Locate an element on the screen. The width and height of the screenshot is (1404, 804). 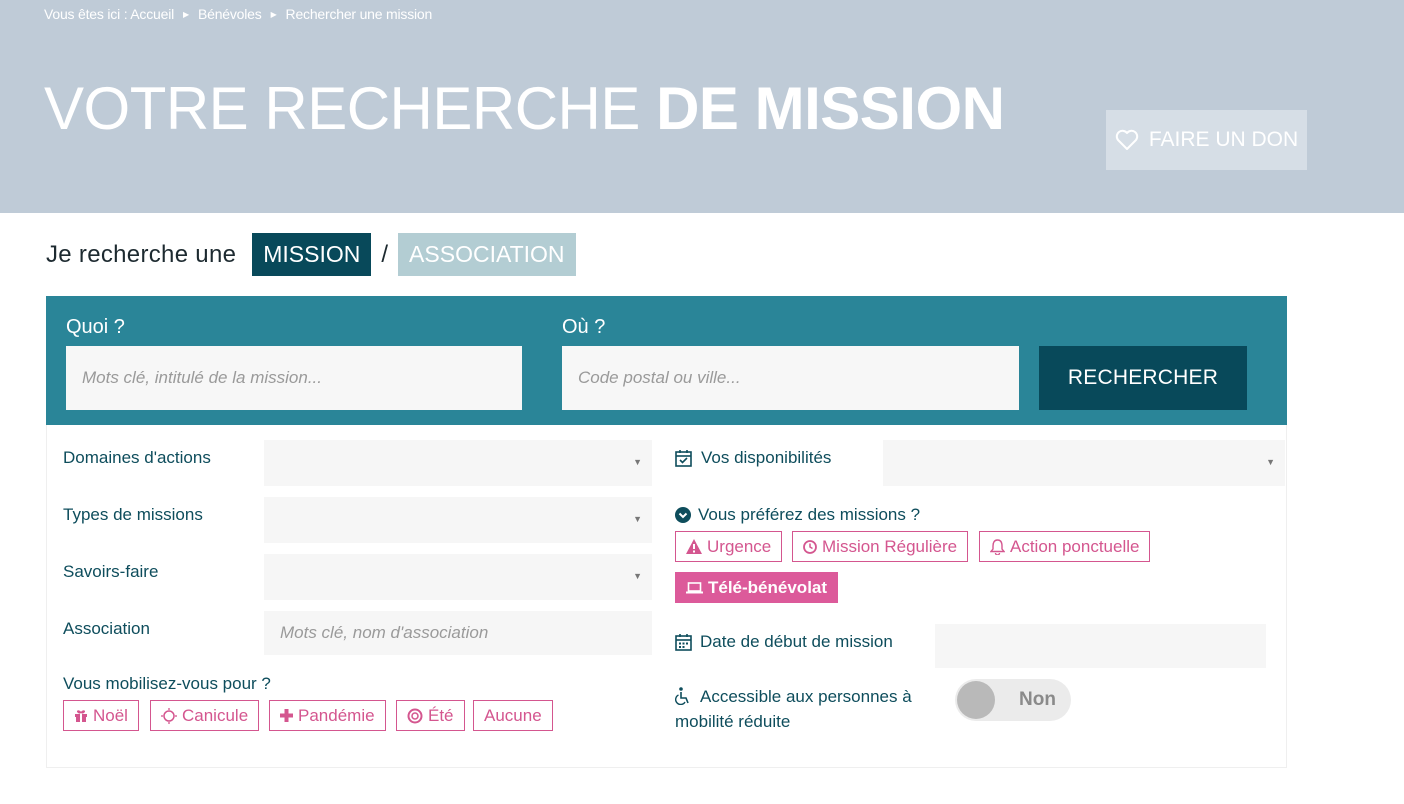
breadcrumb-item-current: Rechercher une mission is located at coordinates (359, 14).